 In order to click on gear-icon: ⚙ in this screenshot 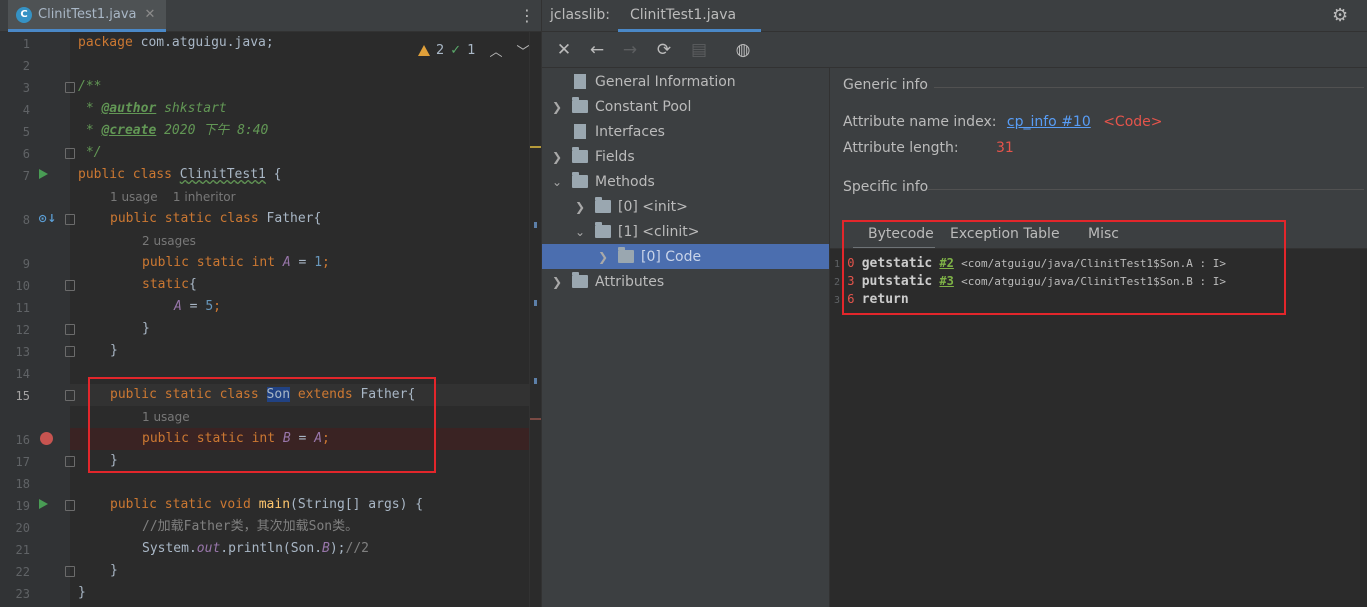, I will do `click(1340, 15)`.